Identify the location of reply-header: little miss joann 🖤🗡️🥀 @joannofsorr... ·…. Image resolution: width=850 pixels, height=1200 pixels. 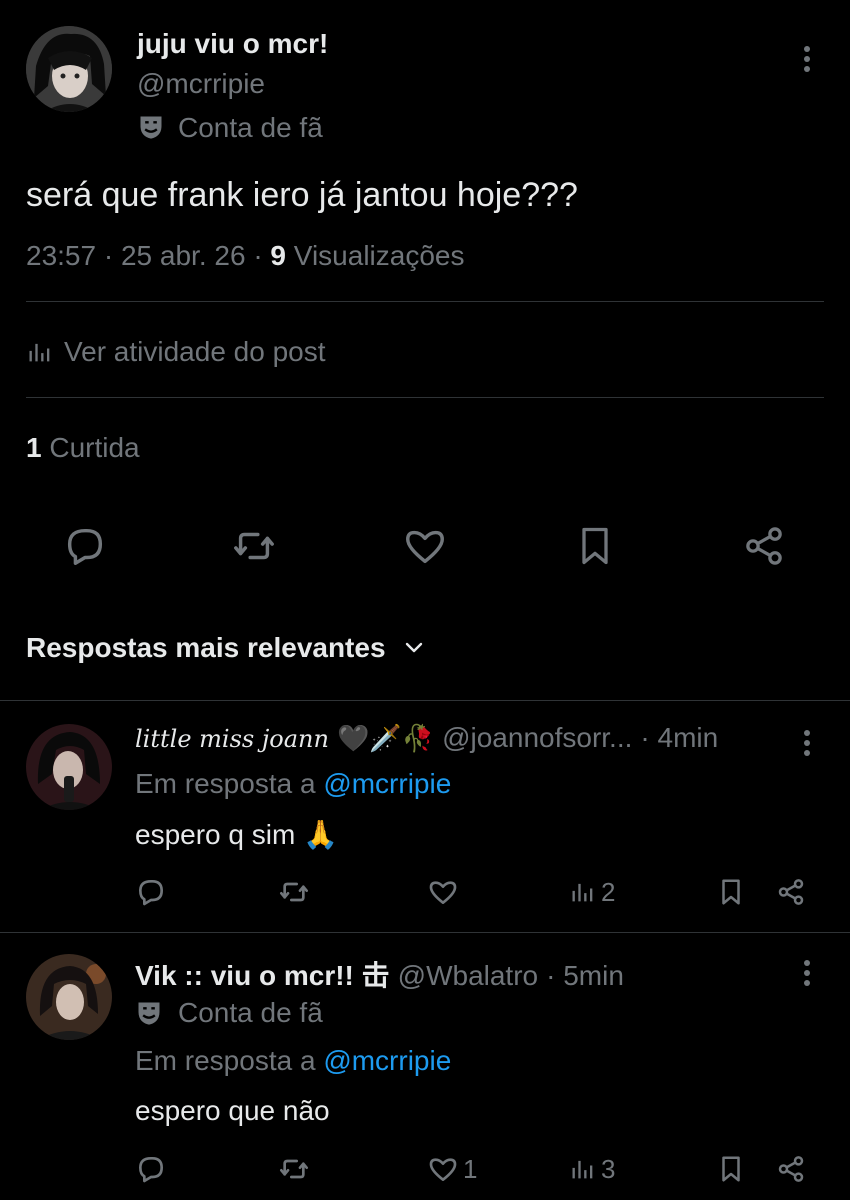
(455, 738).